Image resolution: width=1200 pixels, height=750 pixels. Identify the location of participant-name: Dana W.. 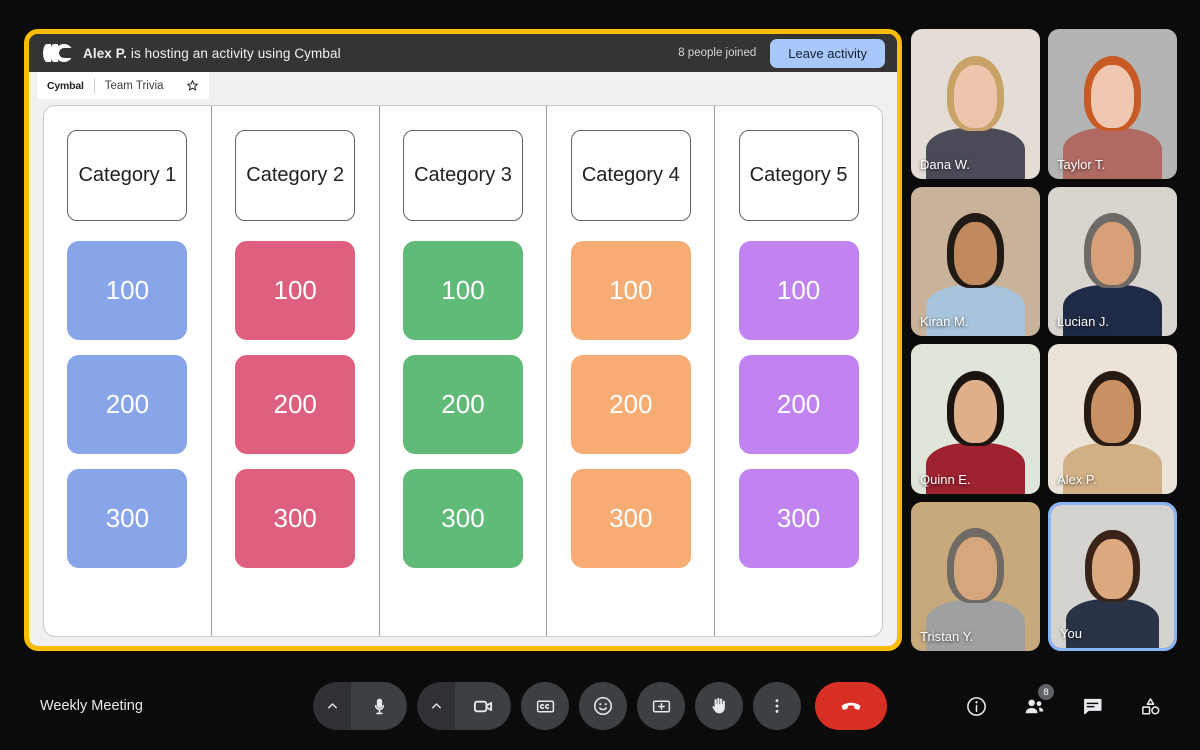
(945, 164).